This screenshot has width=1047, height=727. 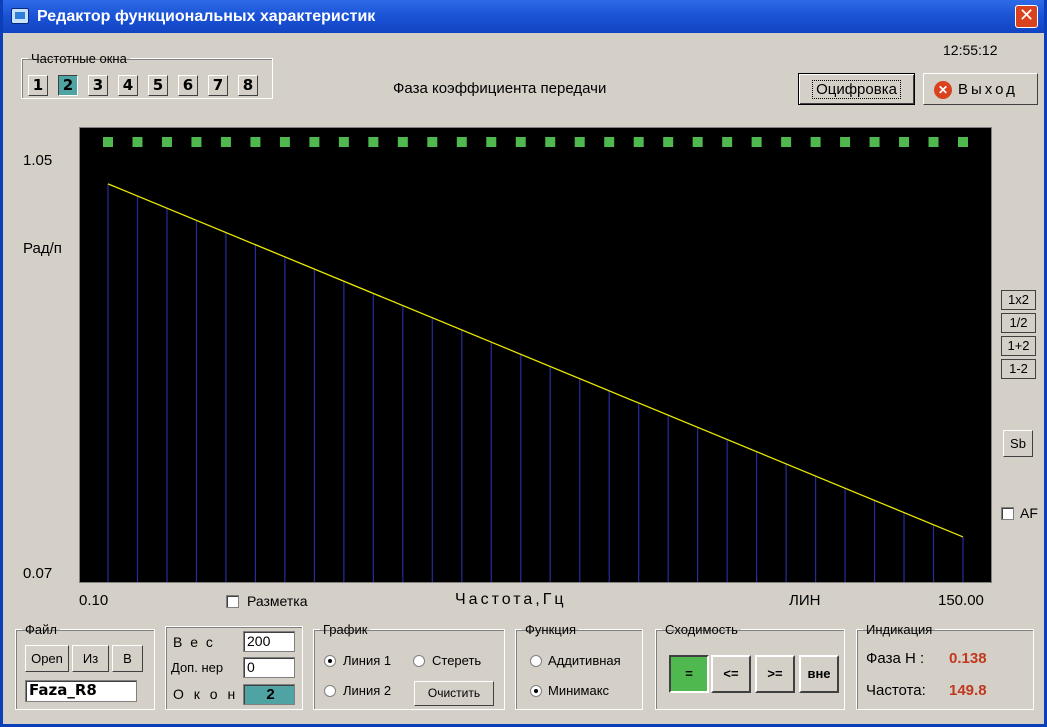 I want to click on clear-button: Очистить, so click(x=454, y=693).